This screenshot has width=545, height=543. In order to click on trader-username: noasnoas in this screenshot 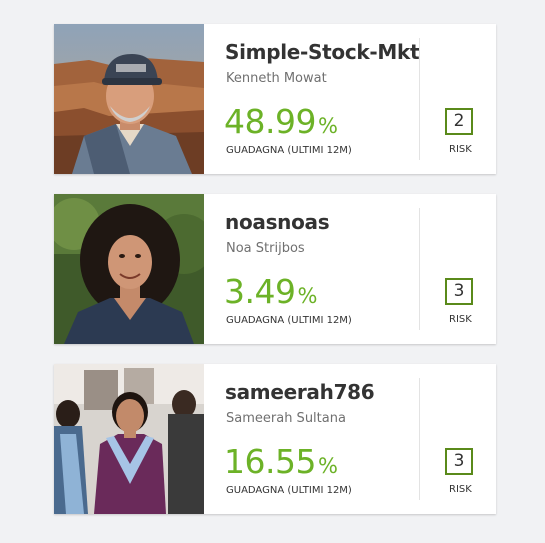, I will do `click(277, 222)`.